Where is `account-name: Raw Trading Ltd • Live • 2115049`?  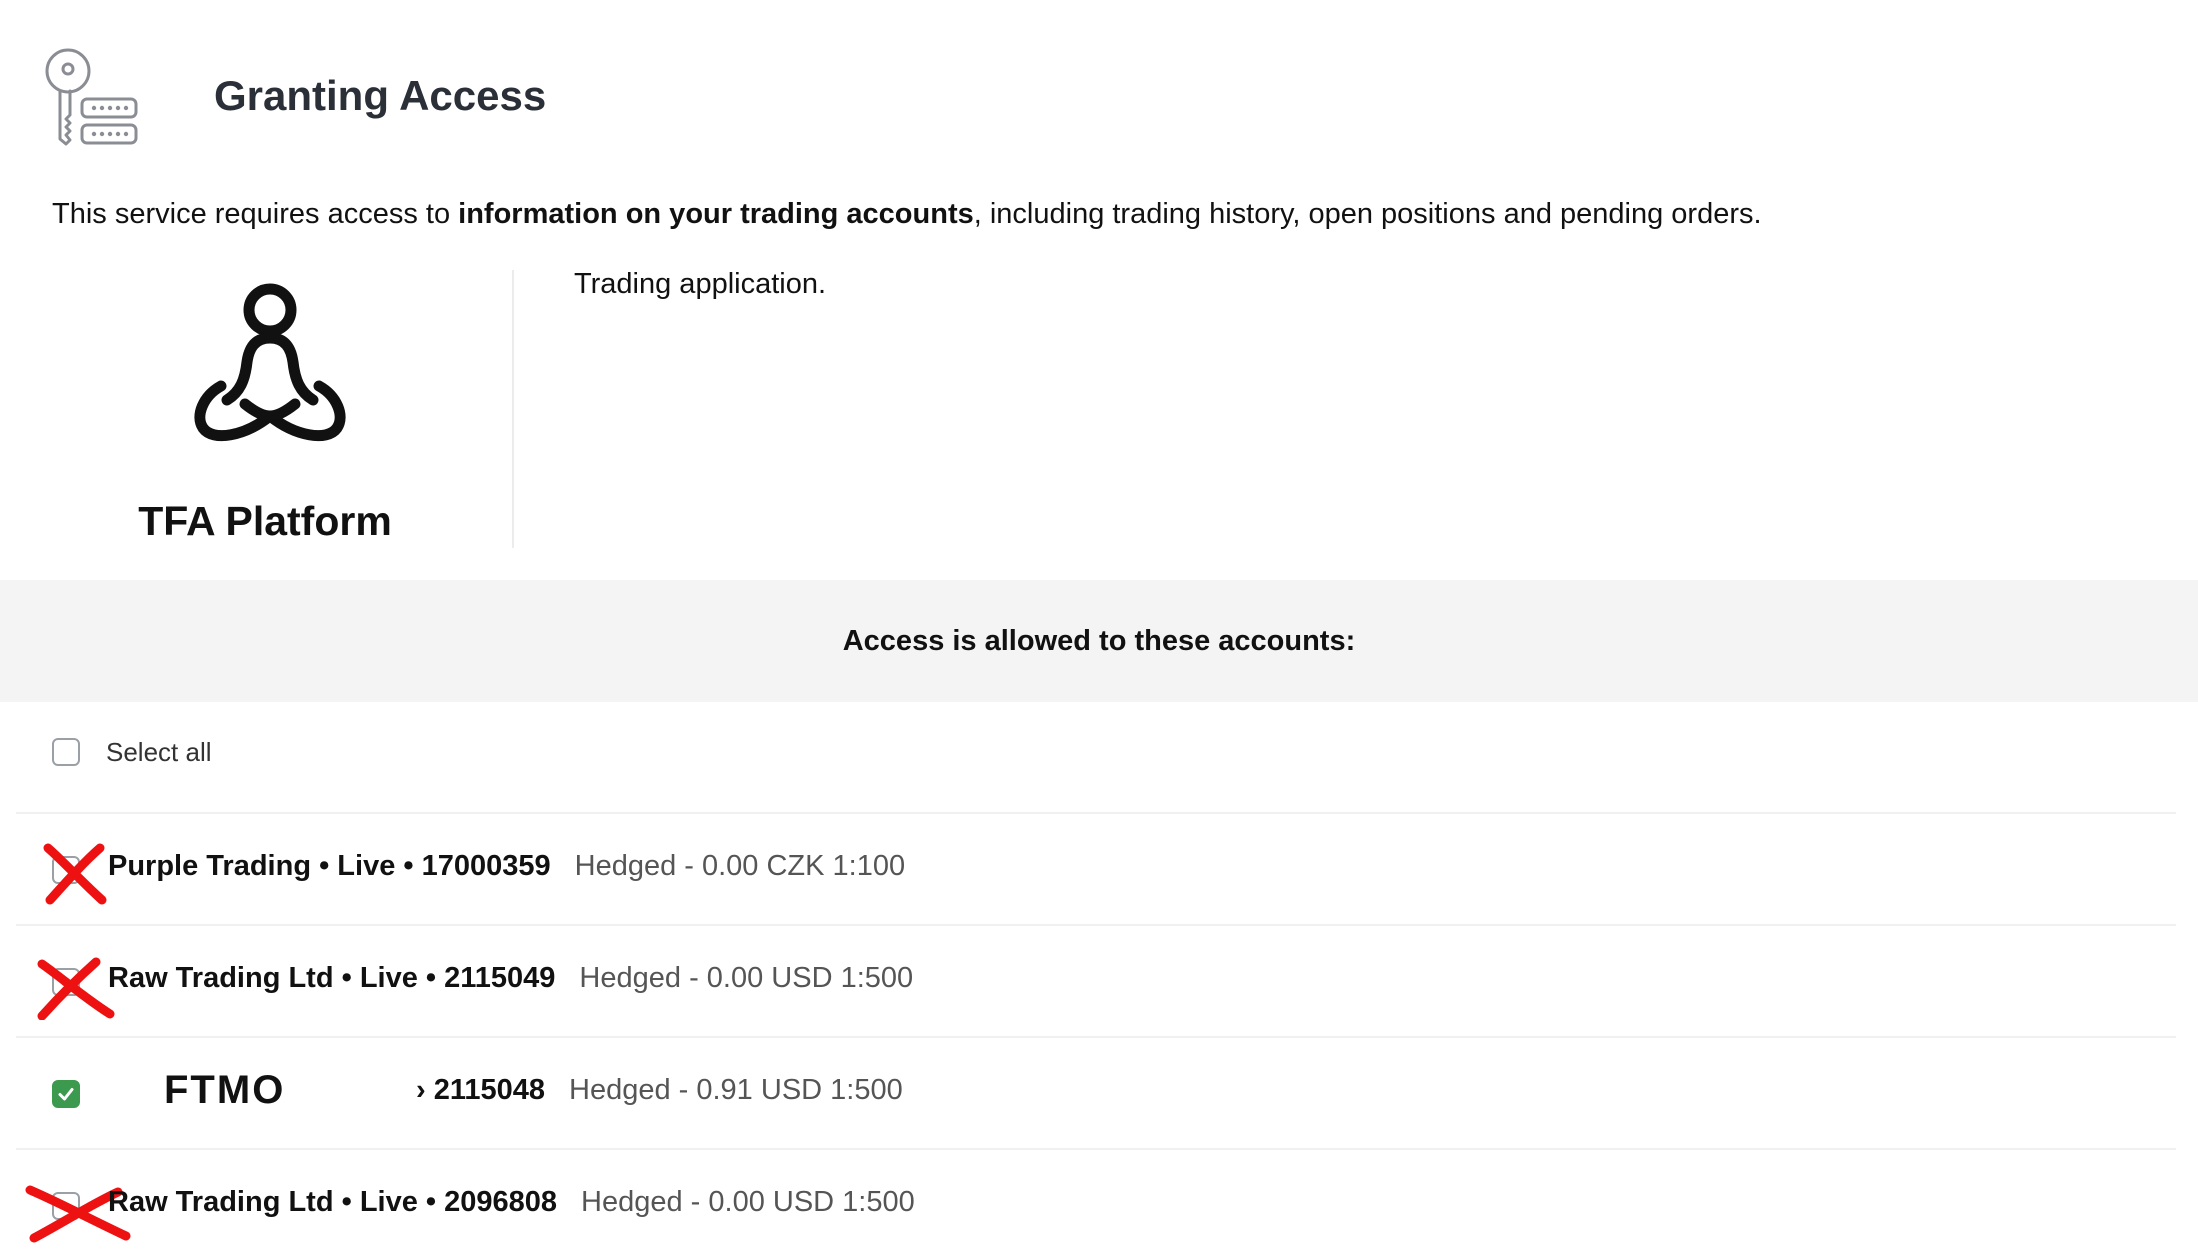 account-name: Raw Trading Ltd • Live • 2115049 is located at coordinates (332, 978).